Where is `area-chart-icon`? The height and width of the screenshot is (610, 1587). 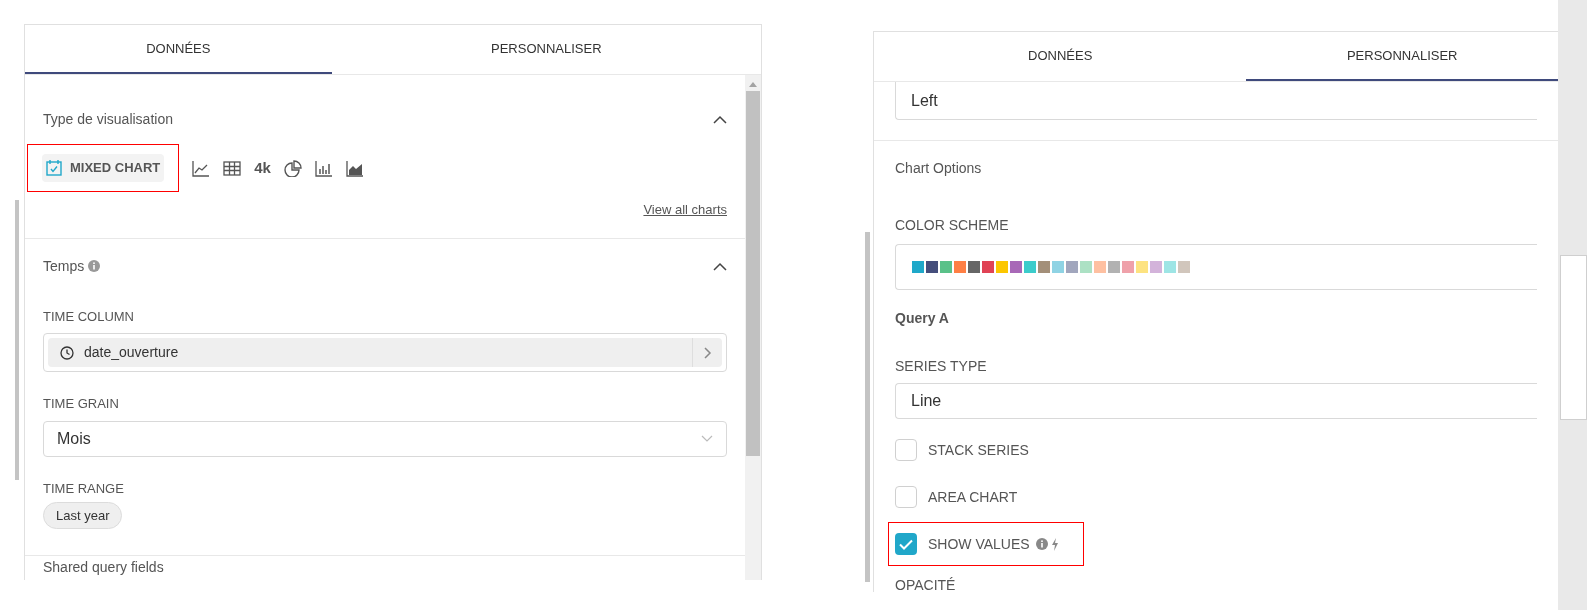
area-chart-icon is located at coordinates (354, 168).